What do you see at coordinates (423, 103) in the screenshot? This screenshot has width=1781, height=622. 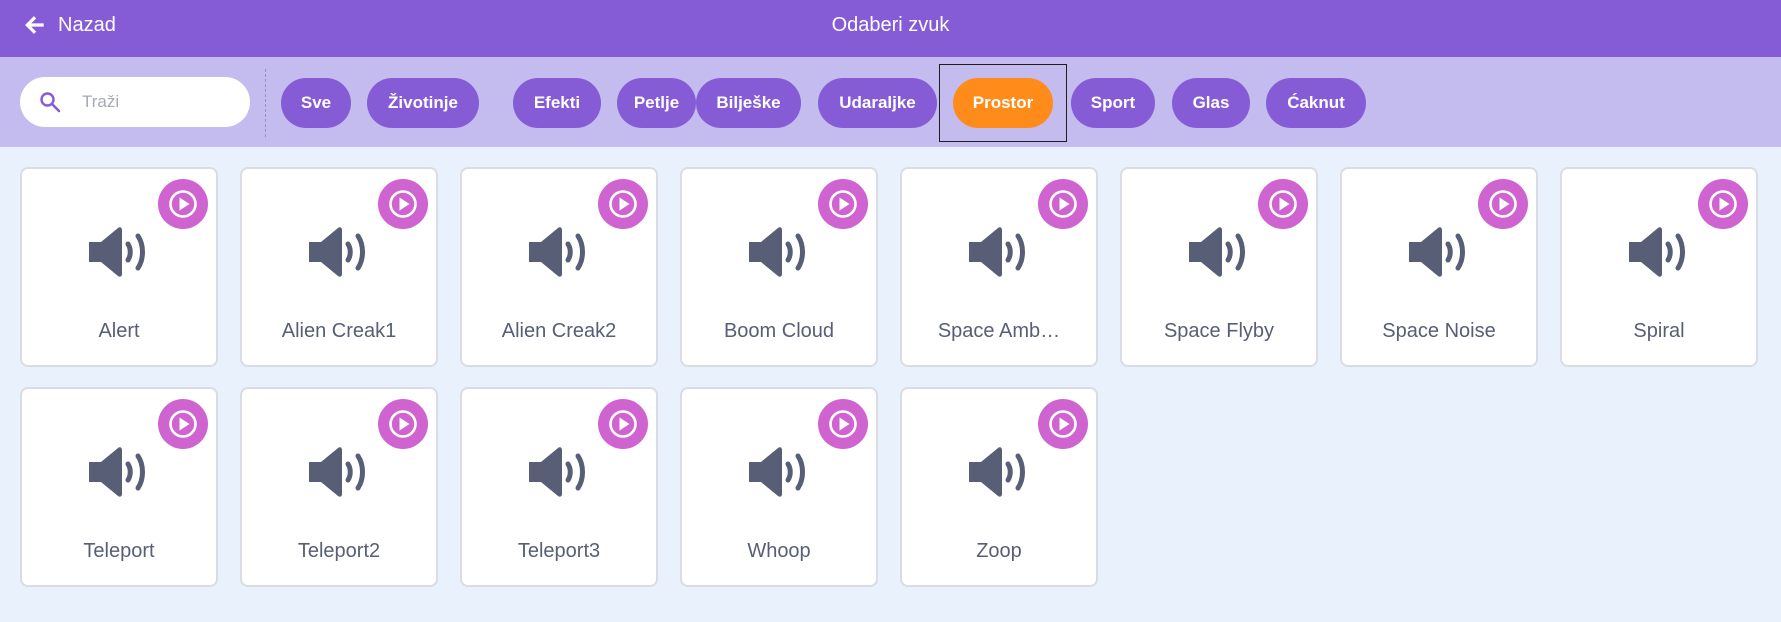 I see `tag-1: Životinje` at bounding box center [423, 103].